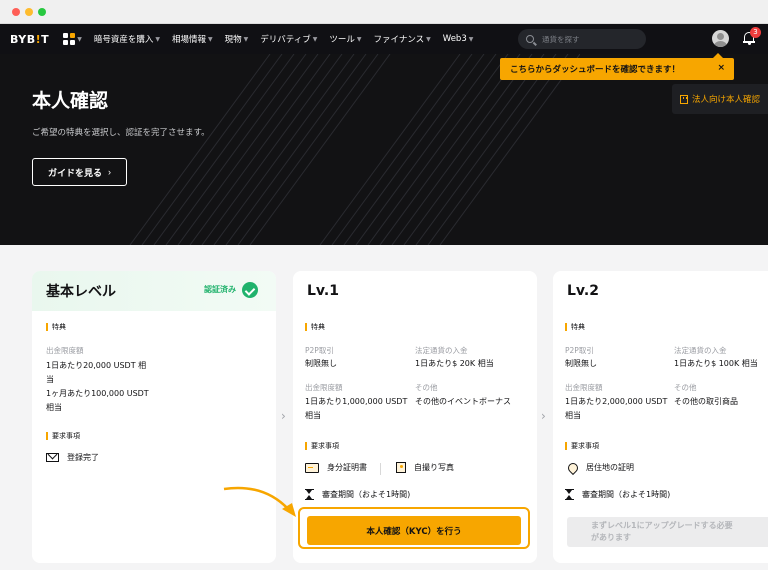 This screenshot has height=570, width=768. I want to click on nav-markets: 相場情報 ▼, so click(192, 39).